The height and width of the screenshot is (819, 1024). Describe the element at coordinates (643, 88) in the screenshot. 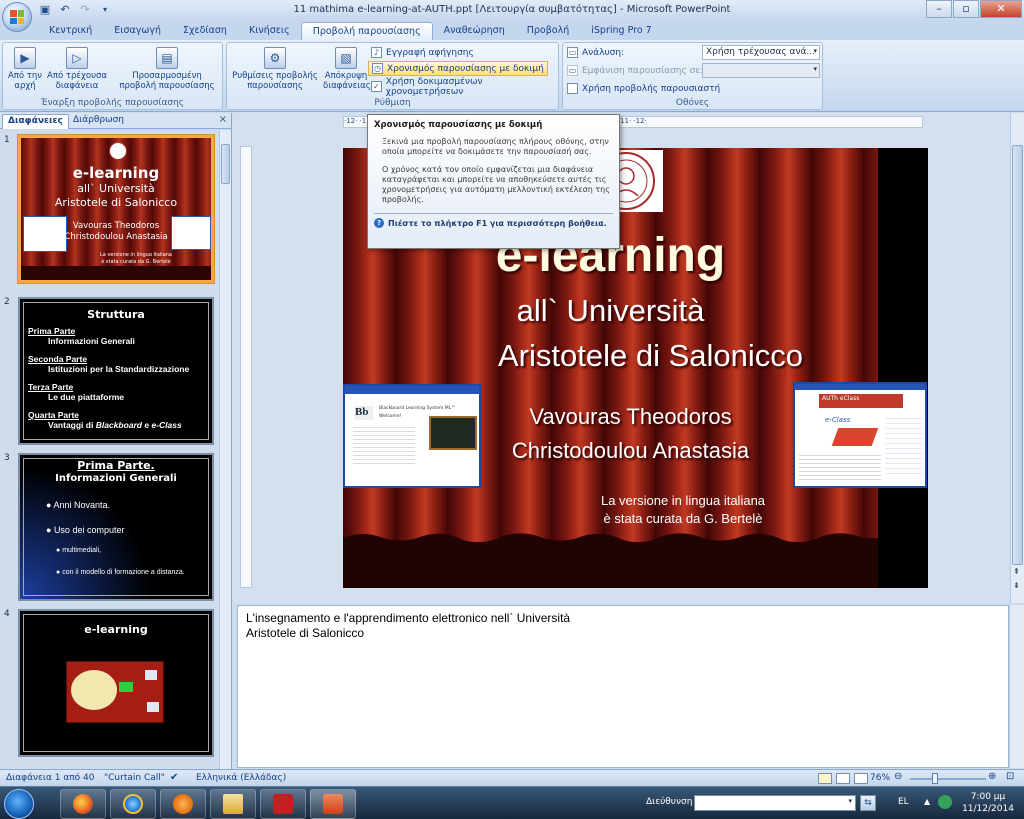

I see `presenter-view-checkbox: Χρήση προβολής παρουσιαστή` at that location.